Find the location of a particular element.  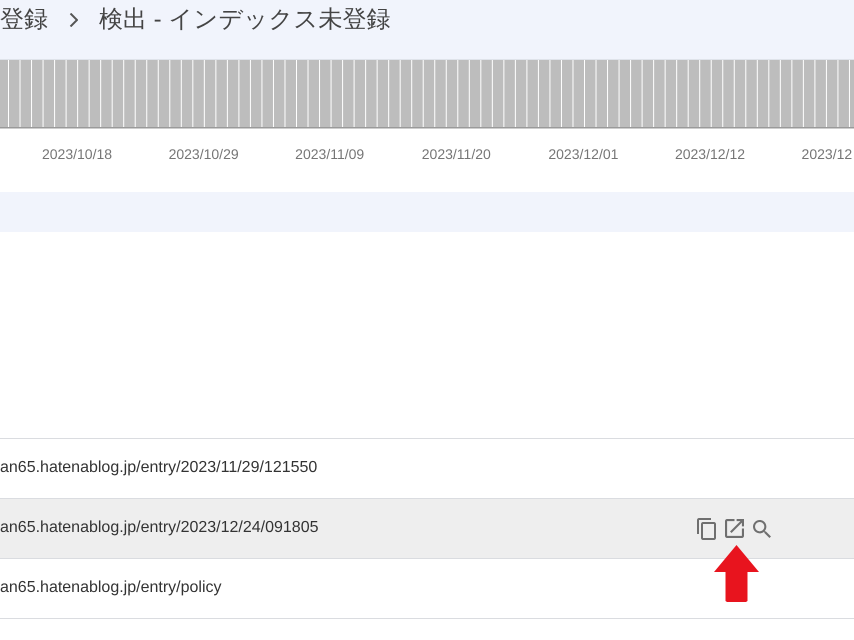

date-label: 2023/12 is located at coordinates (827, 154).